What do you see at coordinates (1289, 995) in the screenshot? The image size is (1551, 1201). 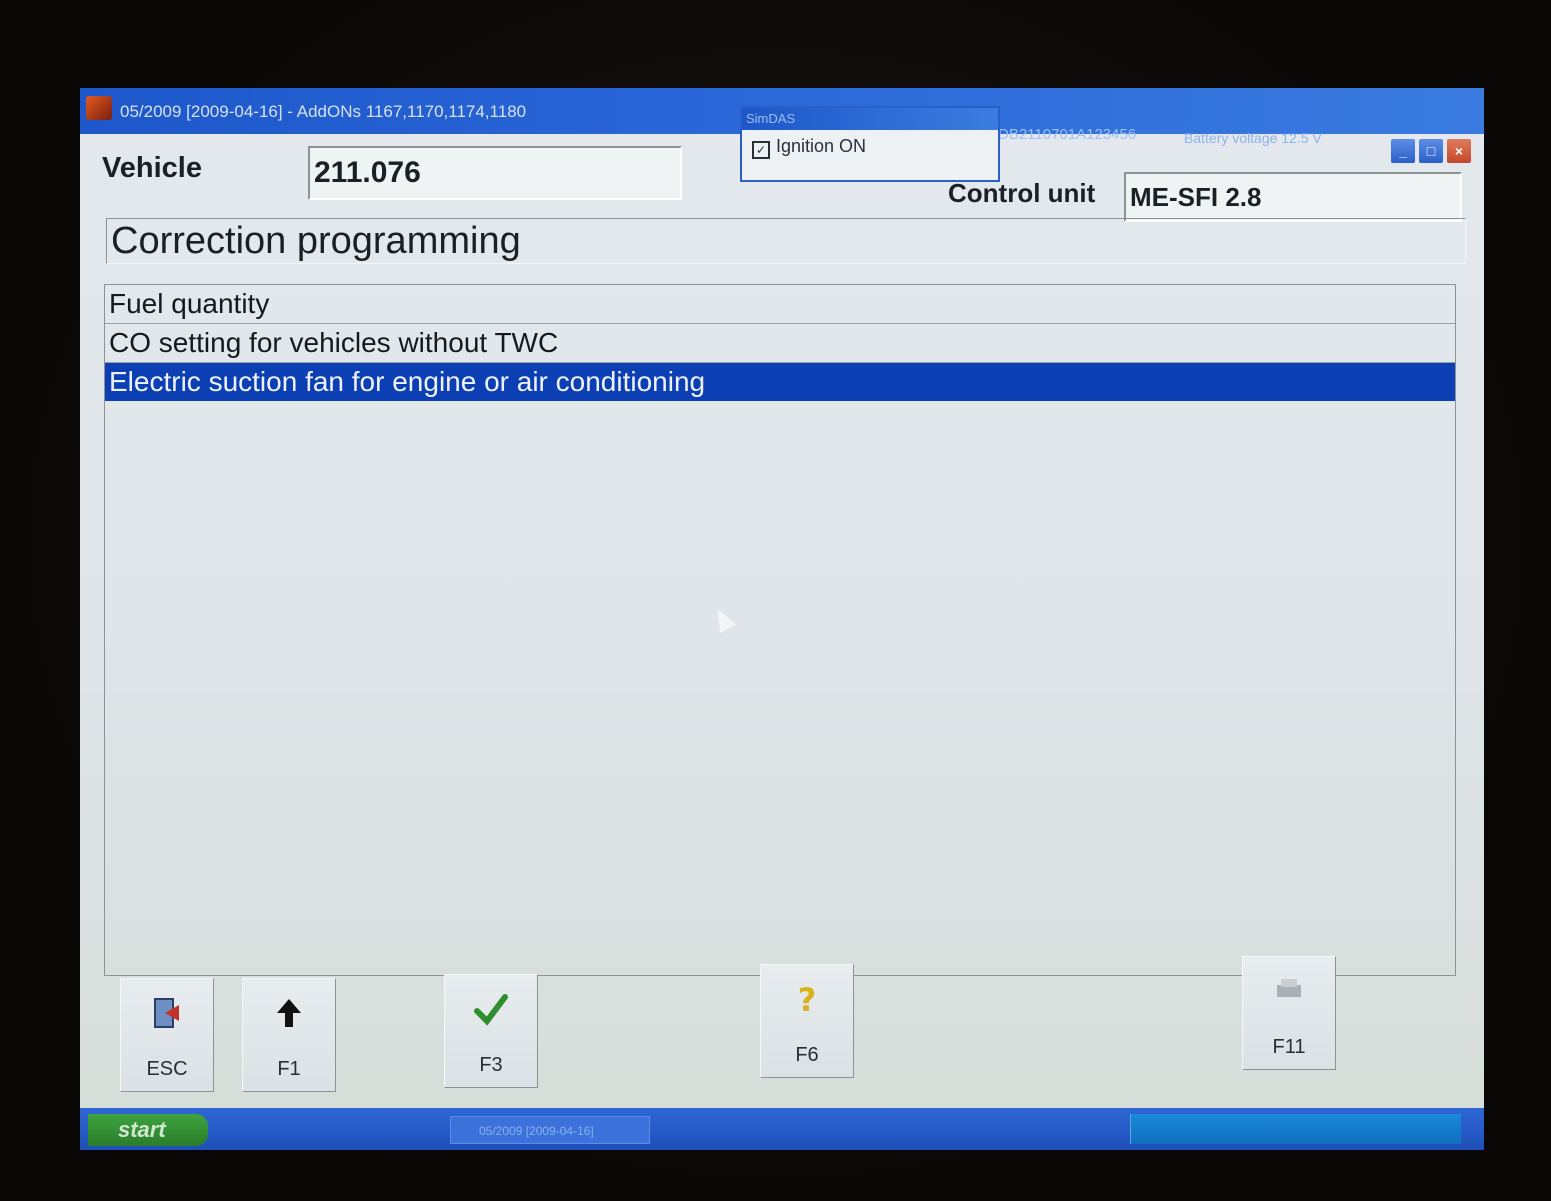 I see `printer-icon` at bounding box center [1289, 995].